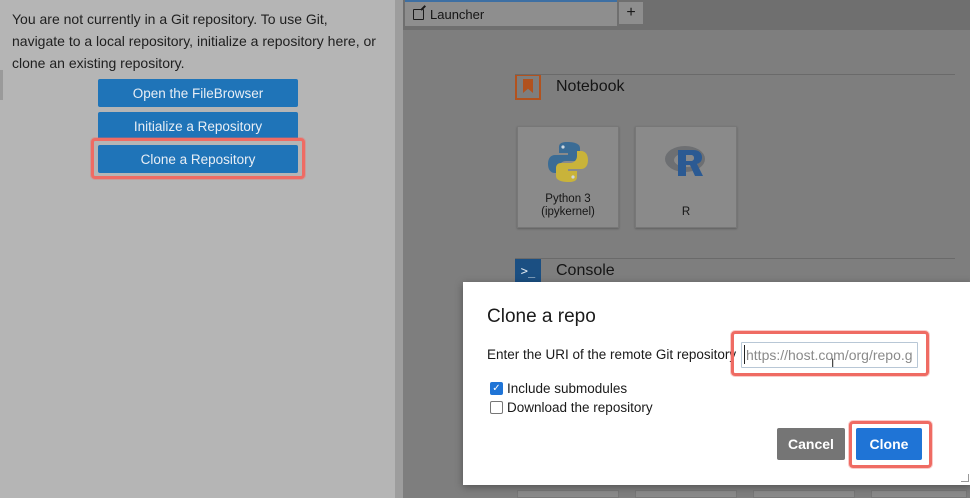 This screenshot has width=970, height=498. Describe the element at coordinates (686, 15) in the screenshot. I see `tab-bar: Launcher +` at that location.